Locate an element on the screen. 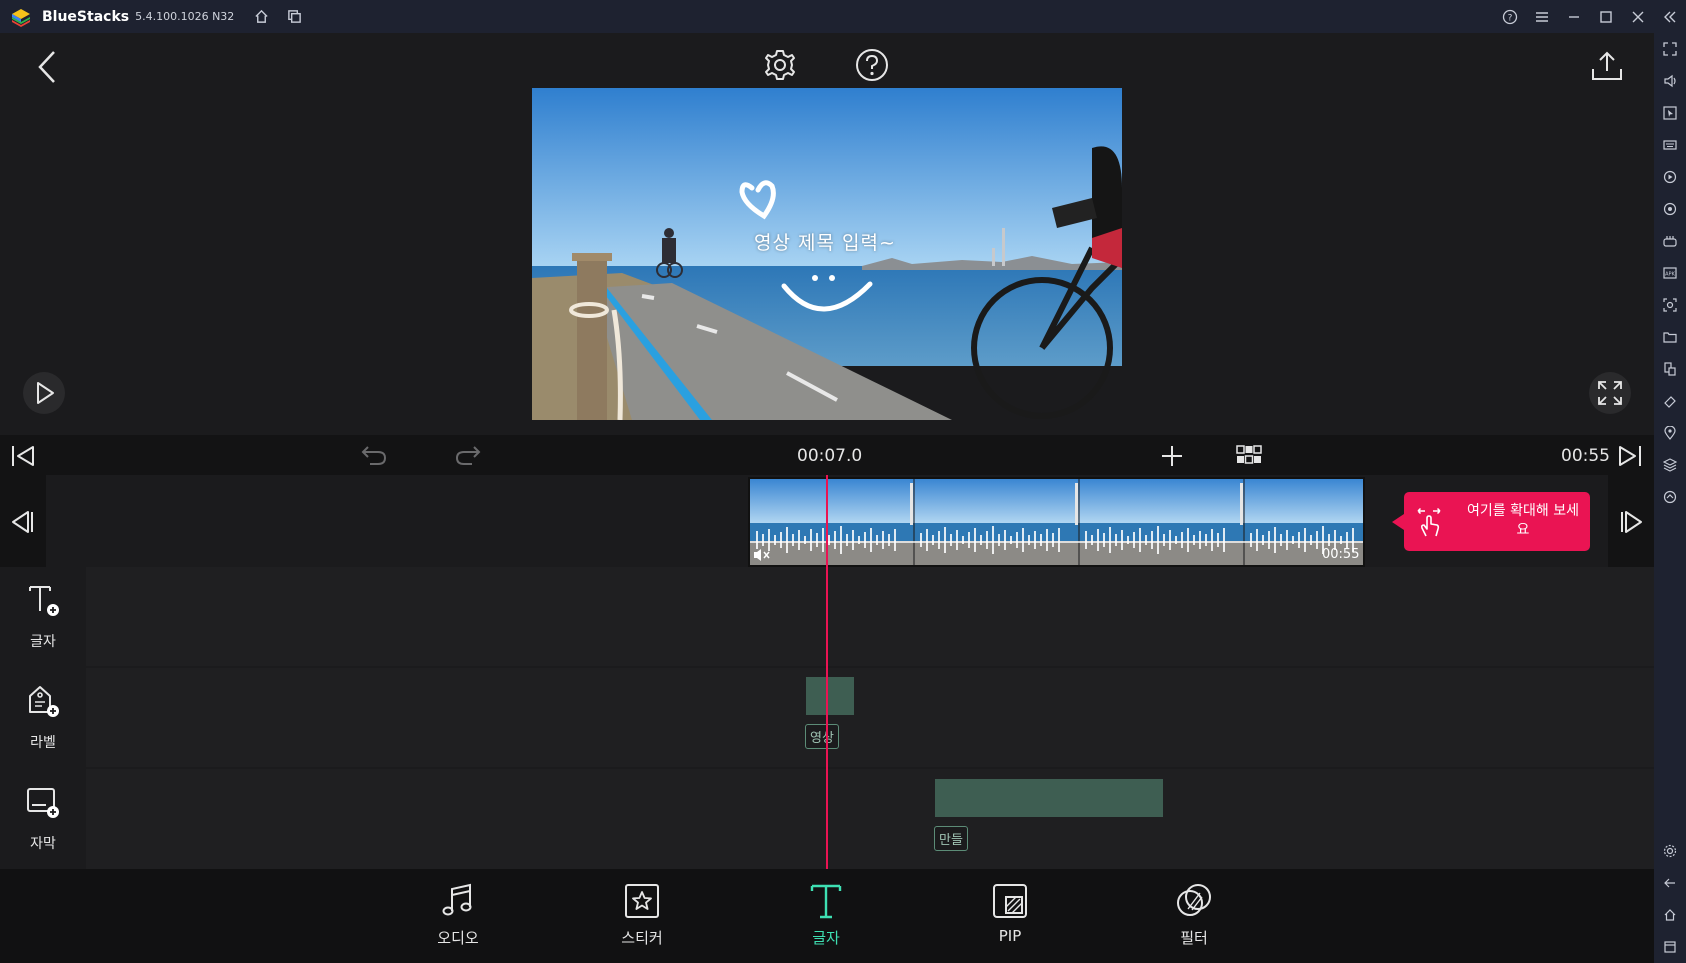 Image resolution: width=1686 pixels, height=963 pixels. text-add-icon is located at coordinates (44, 601).